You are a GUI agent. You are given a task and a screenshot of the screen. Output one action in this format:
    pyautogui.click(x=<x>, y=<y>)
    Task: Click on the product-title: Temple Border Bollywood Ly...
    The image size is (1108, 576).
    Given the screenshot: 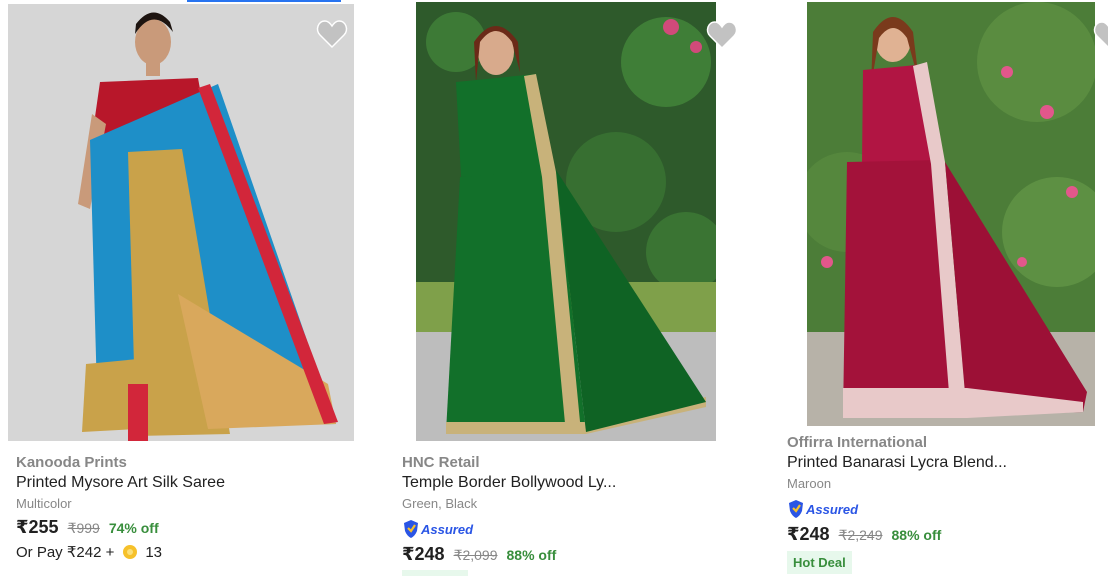 What is the action you would take?
    pyautogui.click(x=509, y=483)
    